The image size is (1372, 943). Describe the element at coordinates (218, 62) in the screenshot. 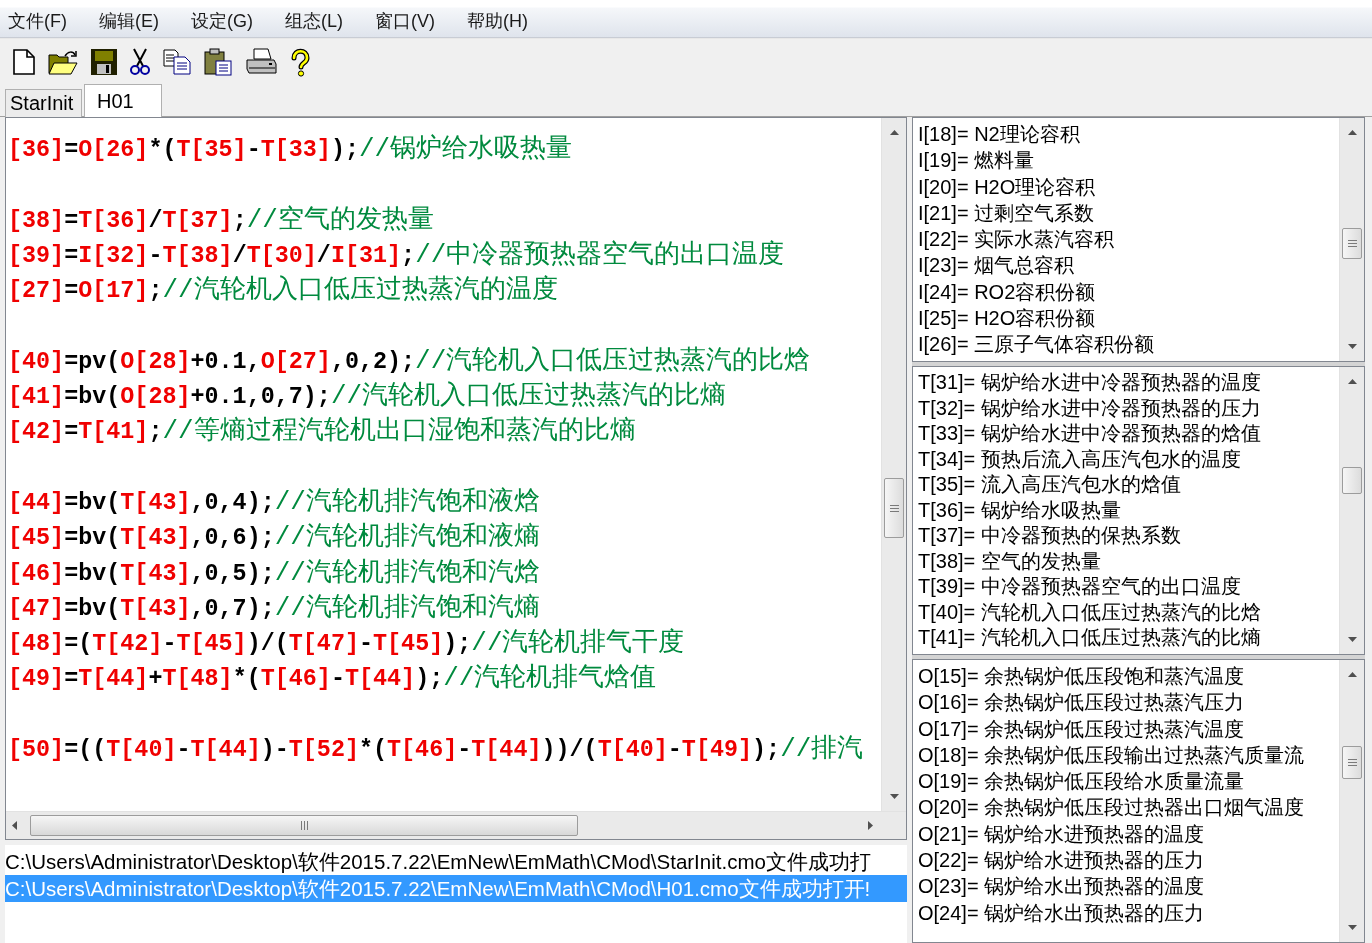

I see `clipboard-icon` at that location.